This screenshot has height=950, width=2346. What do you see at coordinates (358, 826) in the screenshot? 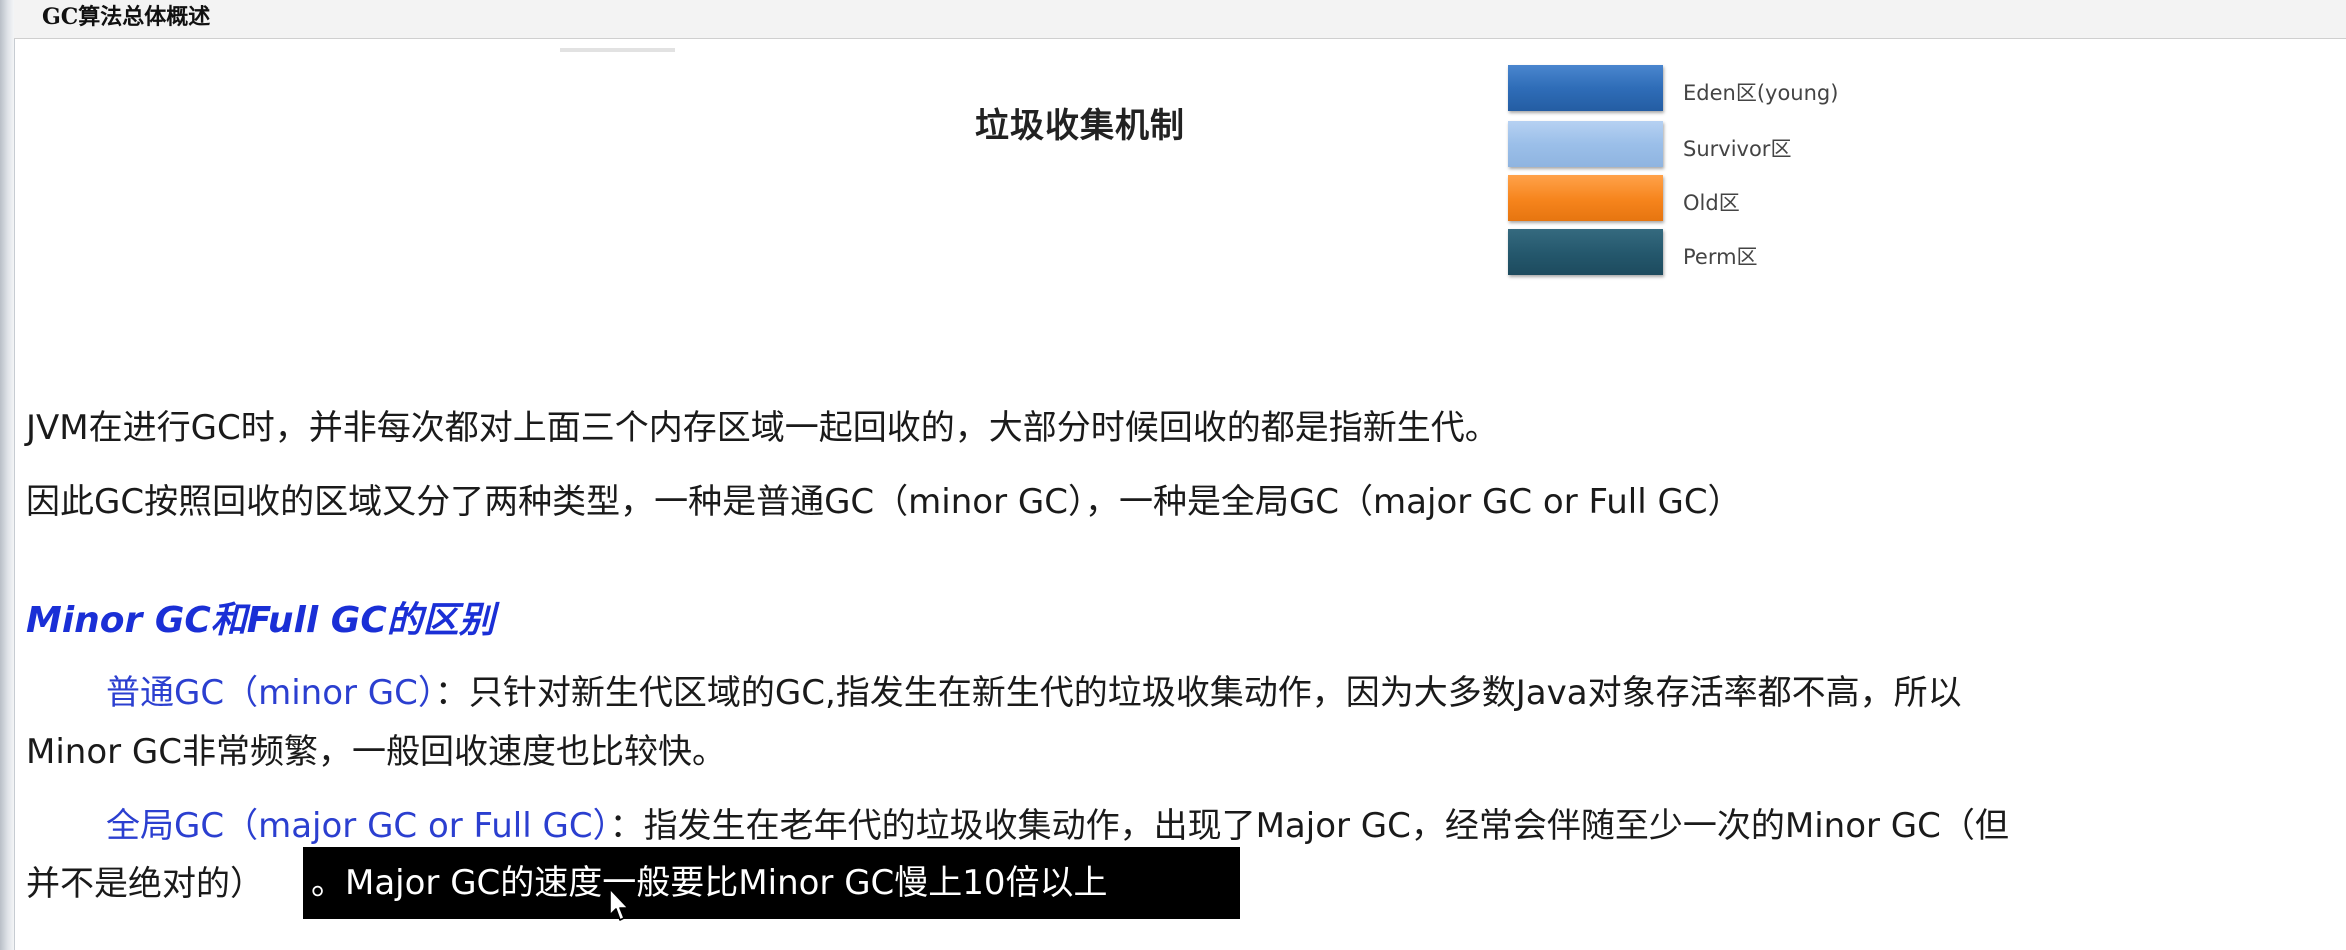
I see `major-gc-term: 全局GC（major GC or Full GC）` at bounding box center [358, 826].